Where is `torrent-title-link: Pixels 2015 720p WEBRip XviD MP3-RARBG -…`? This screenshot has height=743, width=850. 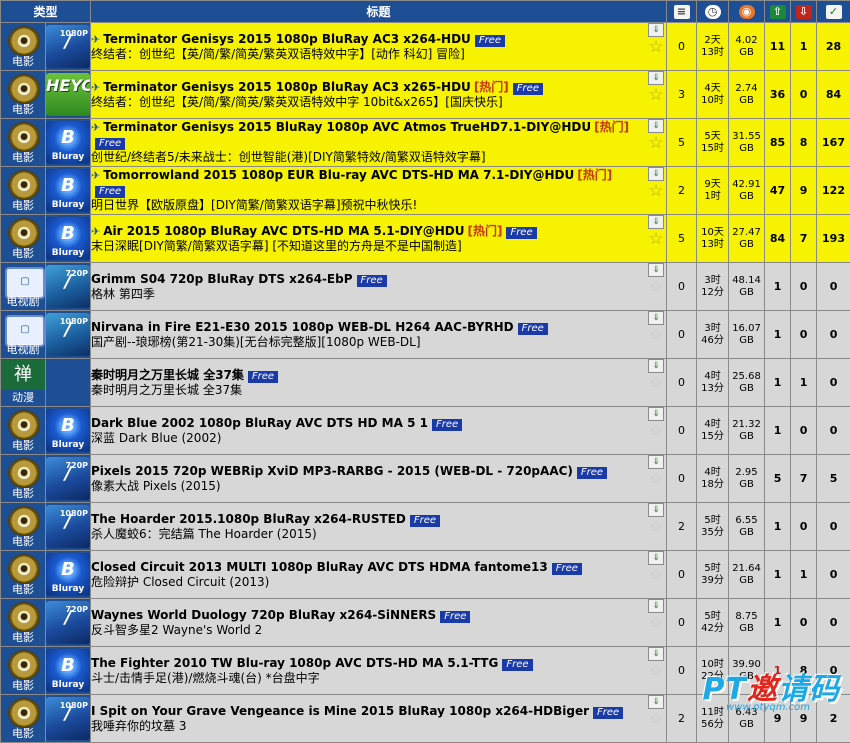
torrent-title-link: Pixels 2015 720p WEBRip XviD MP3-RARBG -… is located at coordinates (332, 471).